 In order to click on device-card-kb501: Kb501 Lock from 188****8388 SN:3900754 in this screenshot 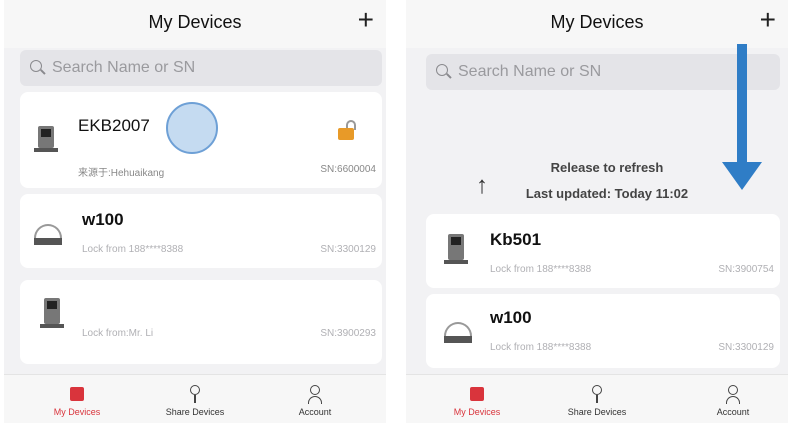, I will do `click(603, 251)`.